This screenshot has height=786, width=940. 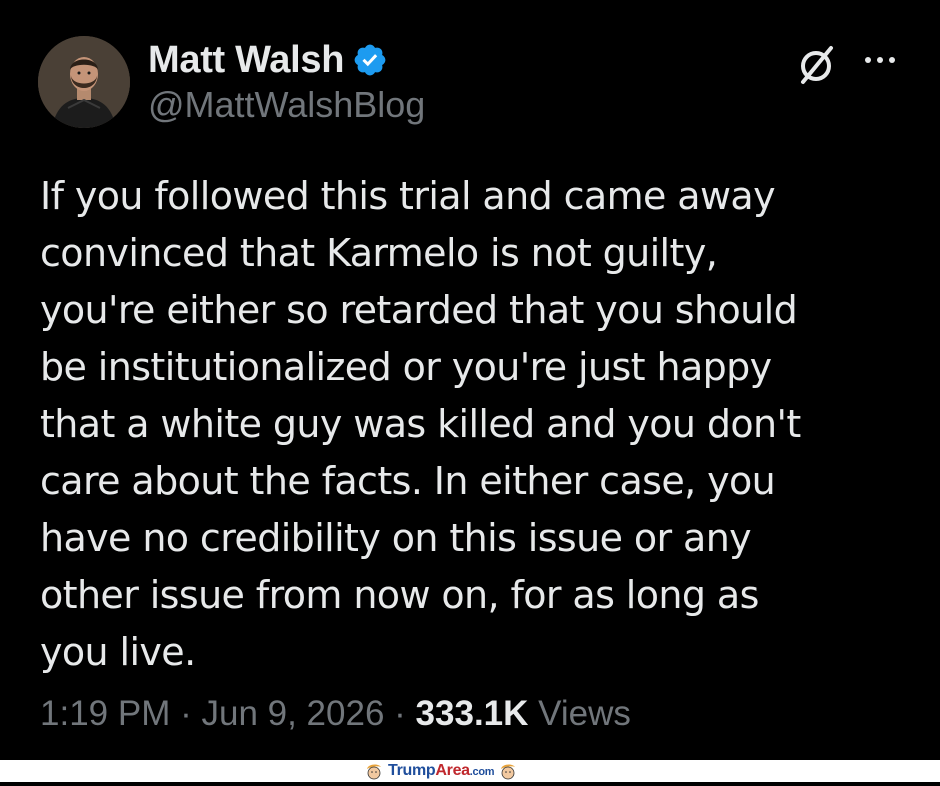 I want to click on watermark-text: TrumpArea.com, so click(x=441, y=771).